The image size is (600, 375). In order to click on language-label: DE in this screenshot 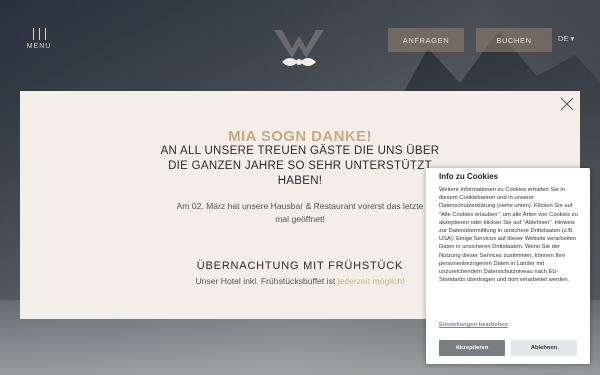, I will do `click(563, 38)`.